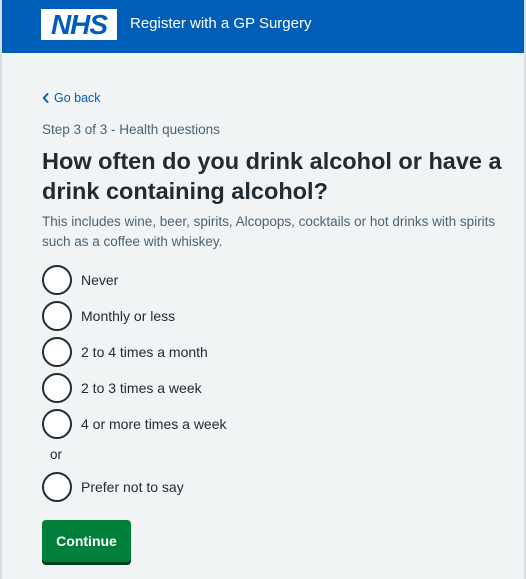  What do you see at coordinates (77, 98) in the screenshot?
I see `back-link-label: Go back` at bounding box center [77, 98].